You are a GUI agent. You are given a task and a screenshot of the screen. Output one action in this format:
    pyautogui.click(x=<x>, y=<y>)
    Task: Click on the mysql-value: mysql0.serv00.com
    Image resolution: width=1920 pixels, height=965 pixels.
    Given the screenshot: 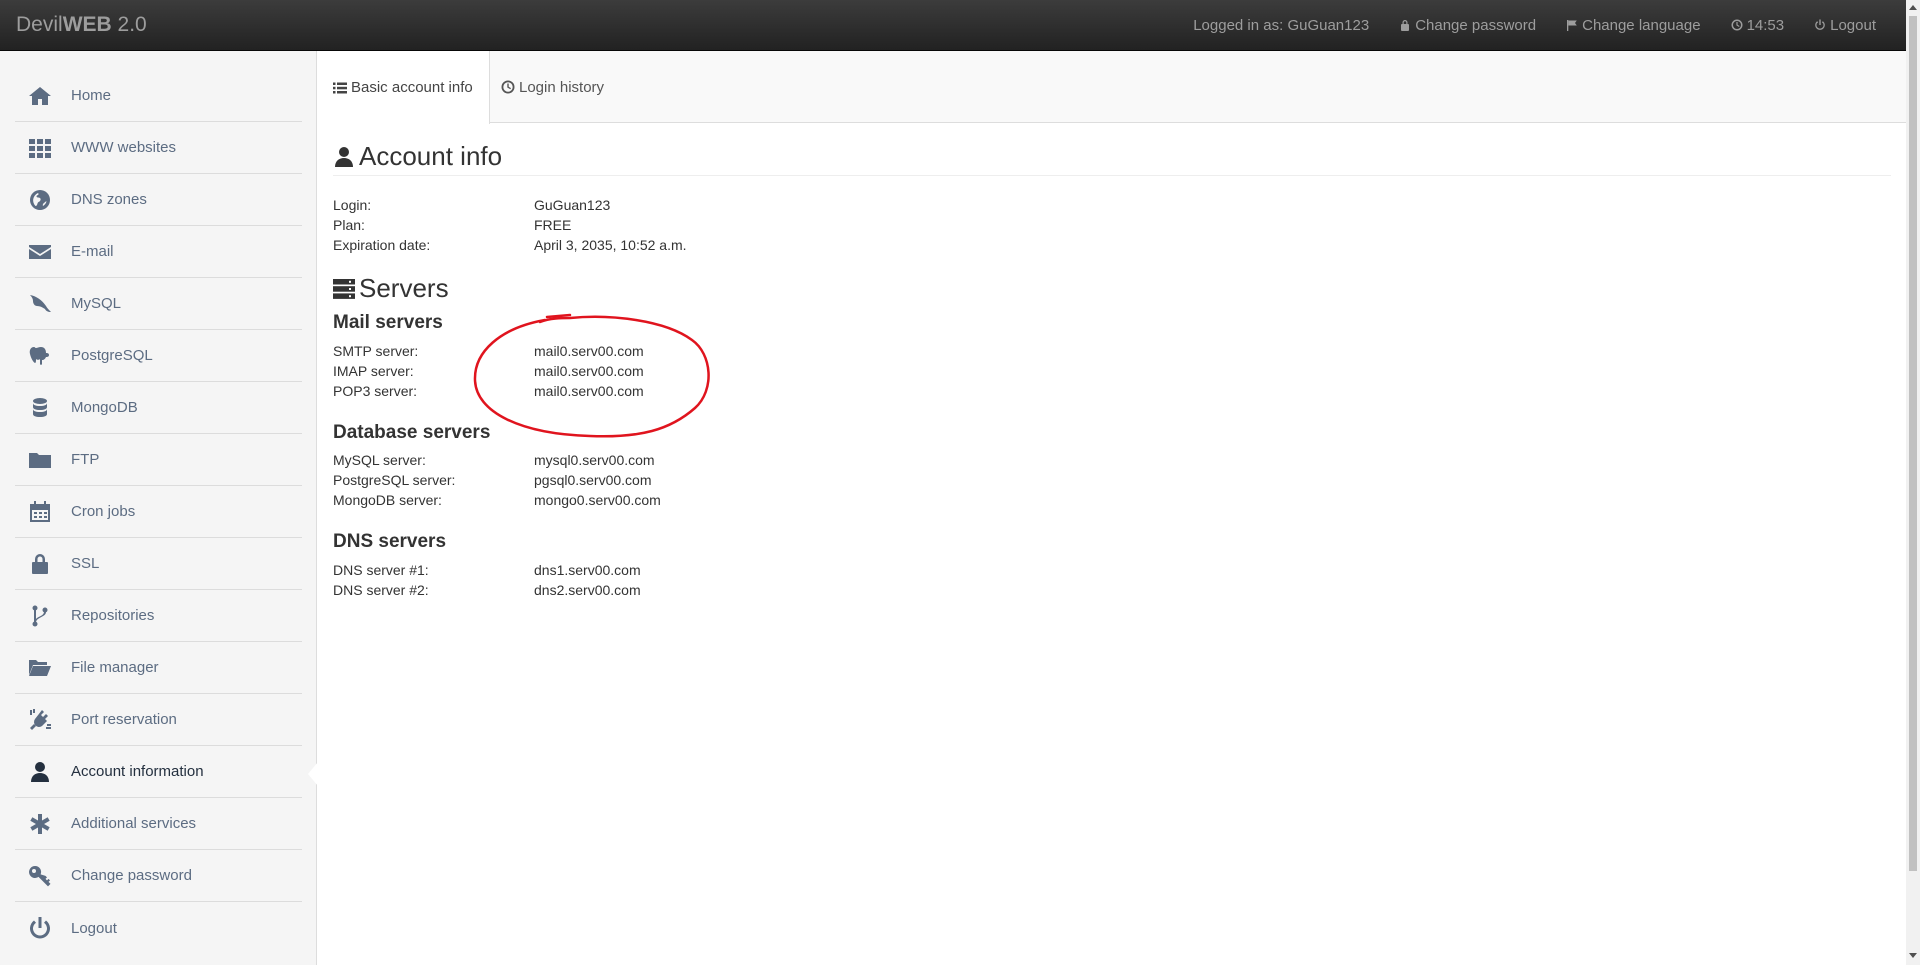 What is the action you would take?
    pyautogui.click(x=594, y=460)
    